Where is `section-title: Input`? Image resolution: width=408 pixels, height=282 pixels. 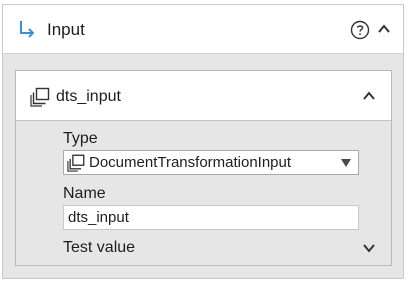 section-title: Input is located at coordinates (66, 29).